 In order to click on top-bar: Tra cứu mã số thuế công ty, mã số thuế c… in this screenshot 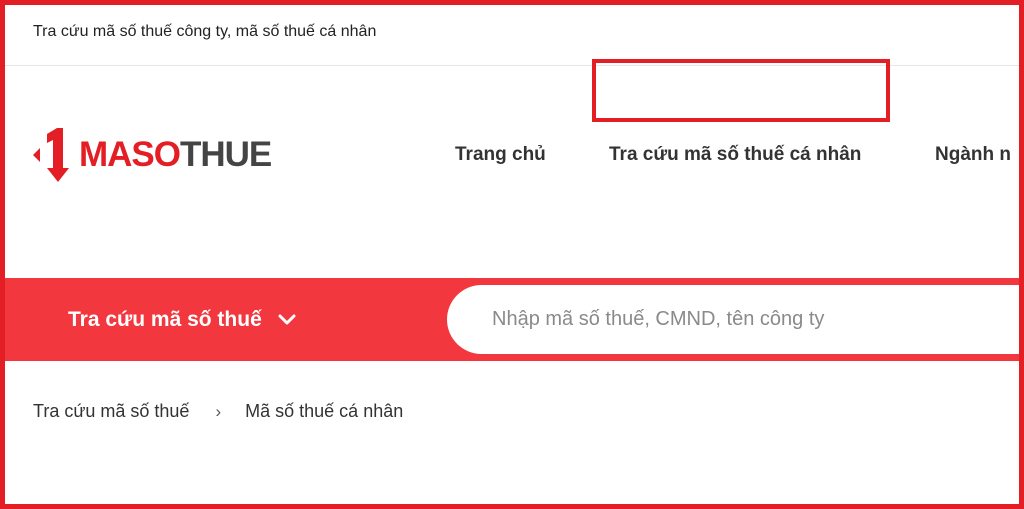, I will do `click(512, 35)`.